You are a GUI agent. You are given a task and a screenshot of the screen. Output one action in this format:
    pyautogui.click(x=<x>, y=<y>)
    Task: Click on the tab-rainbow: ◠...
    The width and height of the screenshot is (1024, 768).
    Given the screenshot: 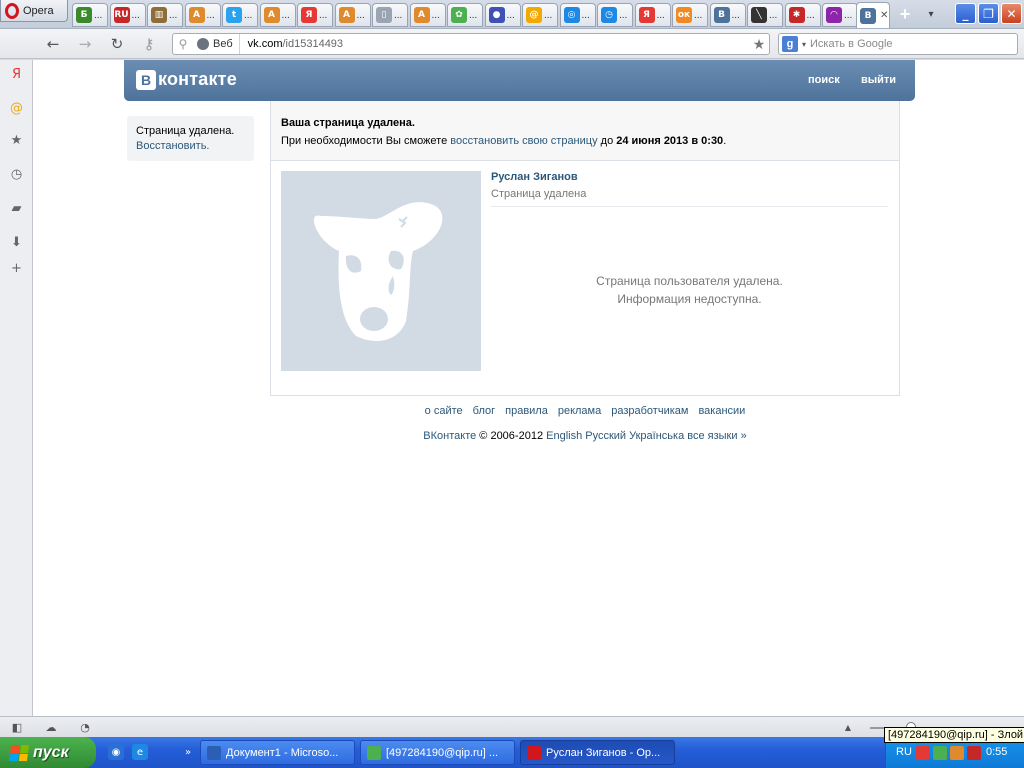 What is the action you would take?
    pyautogui.click(x=840, y=15)
    